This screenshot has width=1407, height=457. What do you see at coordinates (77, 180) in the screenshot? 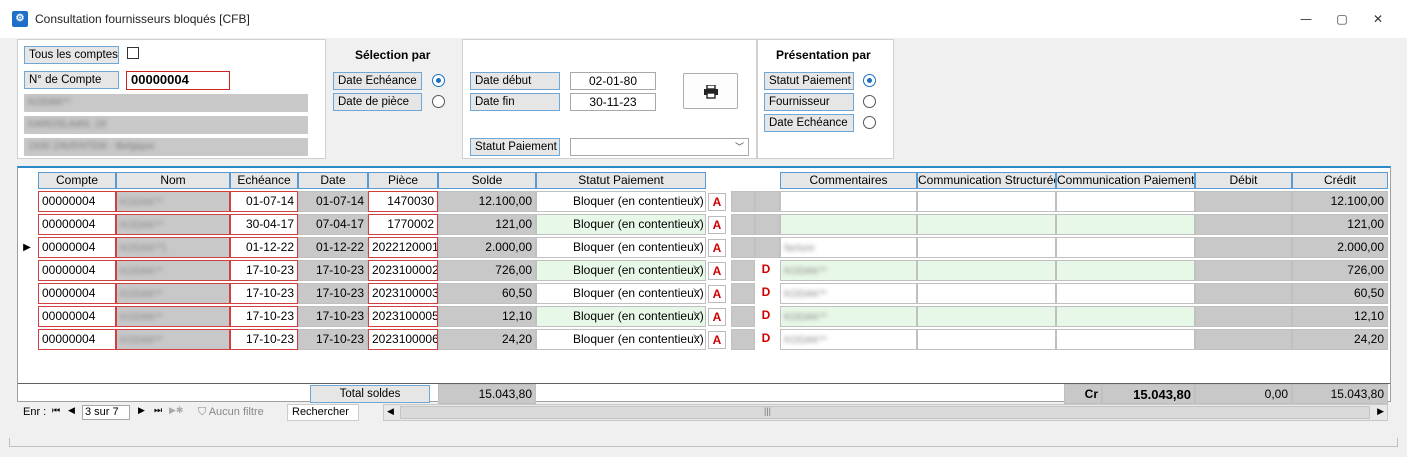
I see `column-header-compte: Compte` at bounding box center [77, 180].